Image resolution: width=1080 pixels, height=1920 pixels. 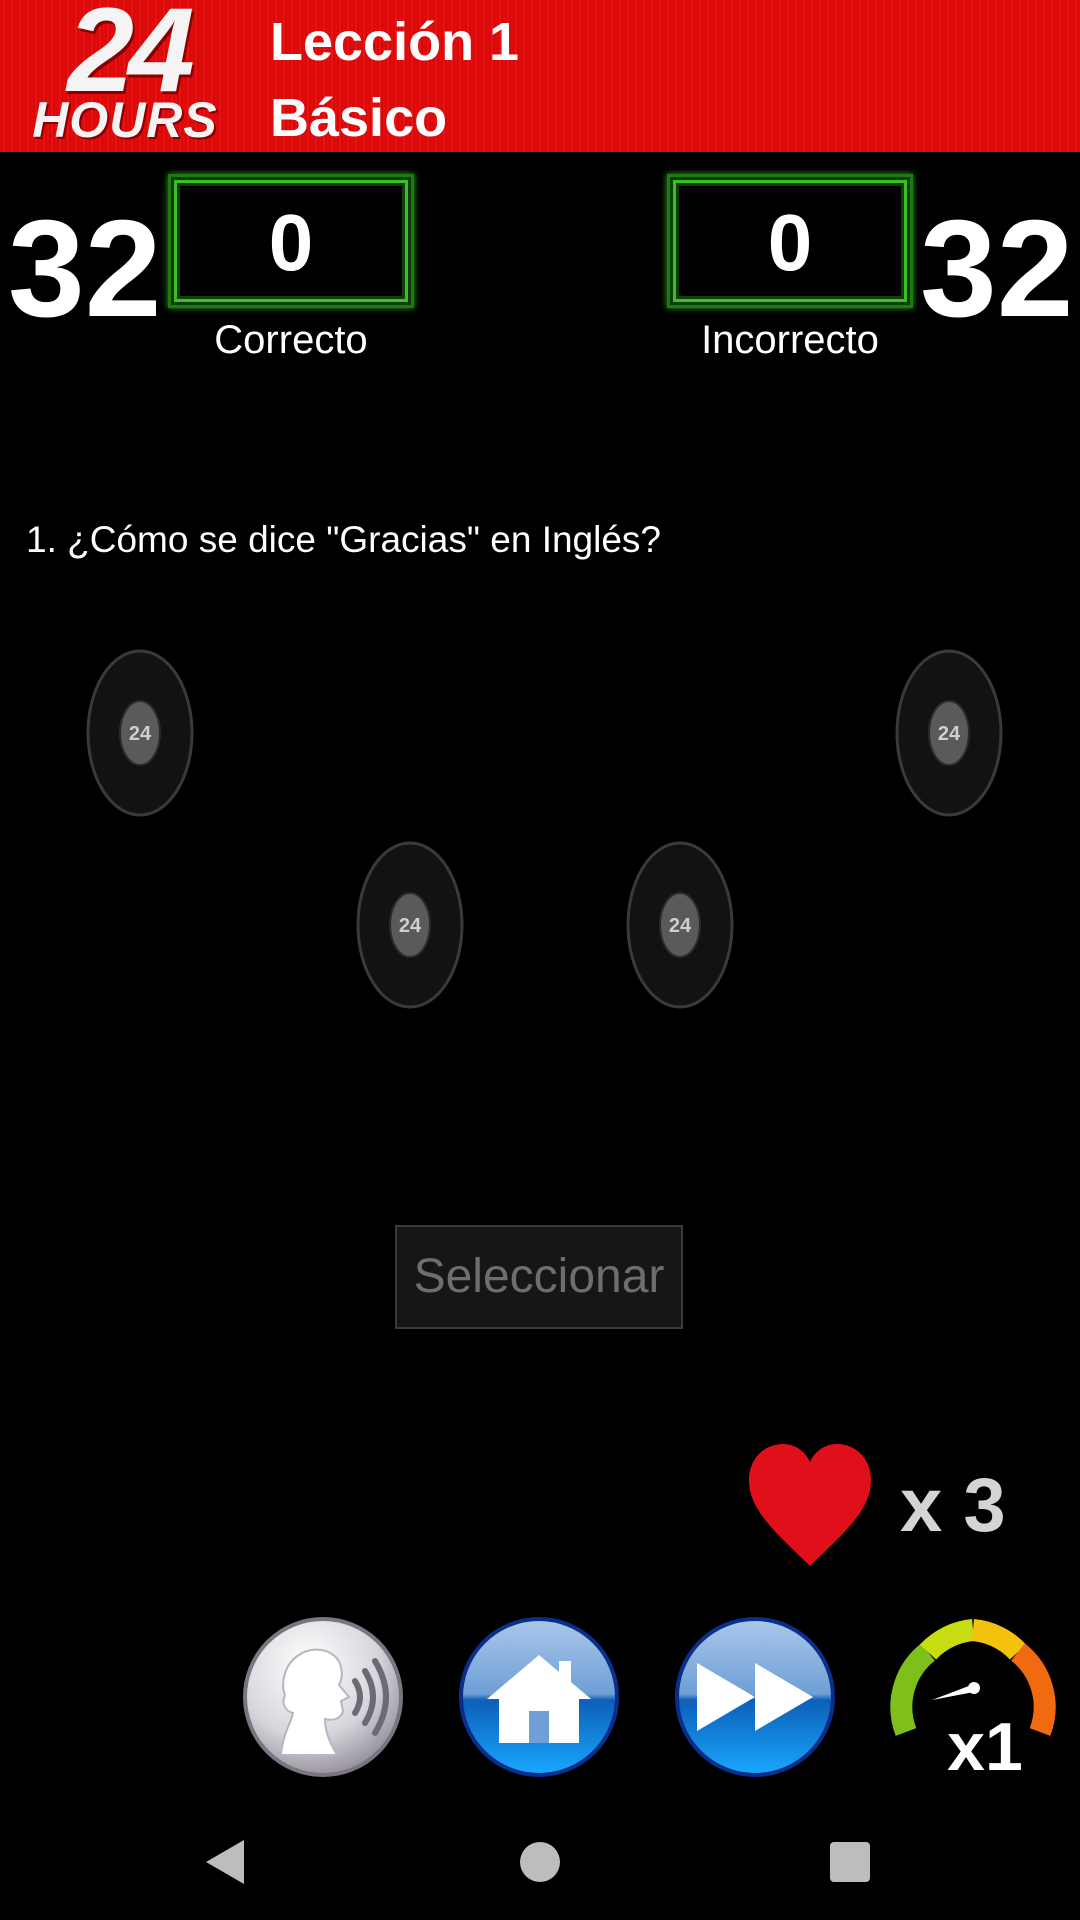 I want to click on answer-option-speaker-2: 24, so click(x=938, y=733).